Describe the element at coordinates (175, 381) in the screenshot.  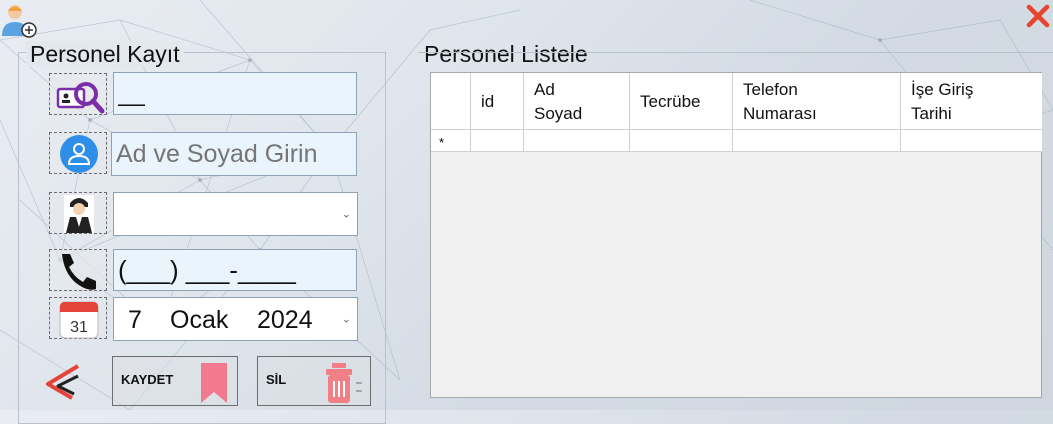
I see `save-button: KAYDET` at that location.